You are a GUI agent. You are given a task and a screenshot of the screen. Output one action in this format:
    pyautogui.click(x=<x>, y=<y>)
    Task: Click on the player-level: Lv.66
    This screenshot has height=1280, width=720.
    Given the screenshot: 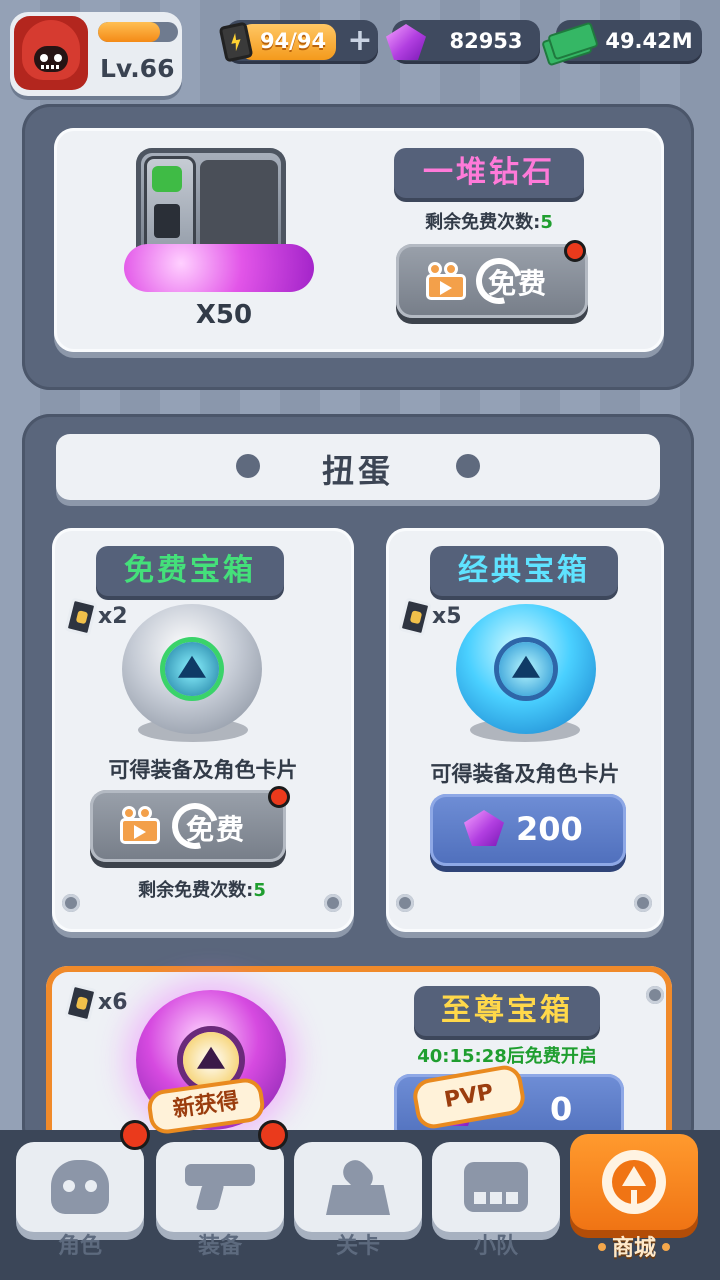 What is the action you would take?
    pyautogui.click(x=137, y=68)
    